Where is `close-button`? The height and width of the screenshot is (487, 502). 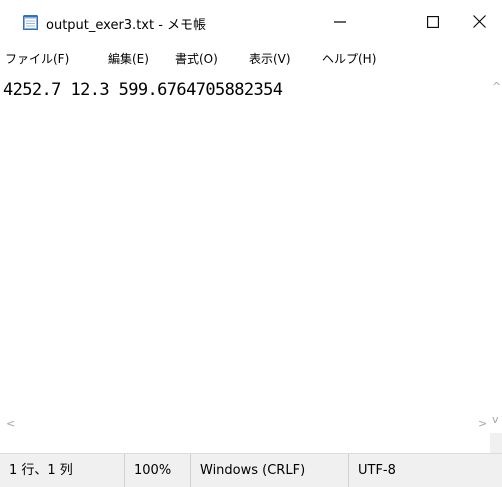 close-button is located at coordinates (479, 22).